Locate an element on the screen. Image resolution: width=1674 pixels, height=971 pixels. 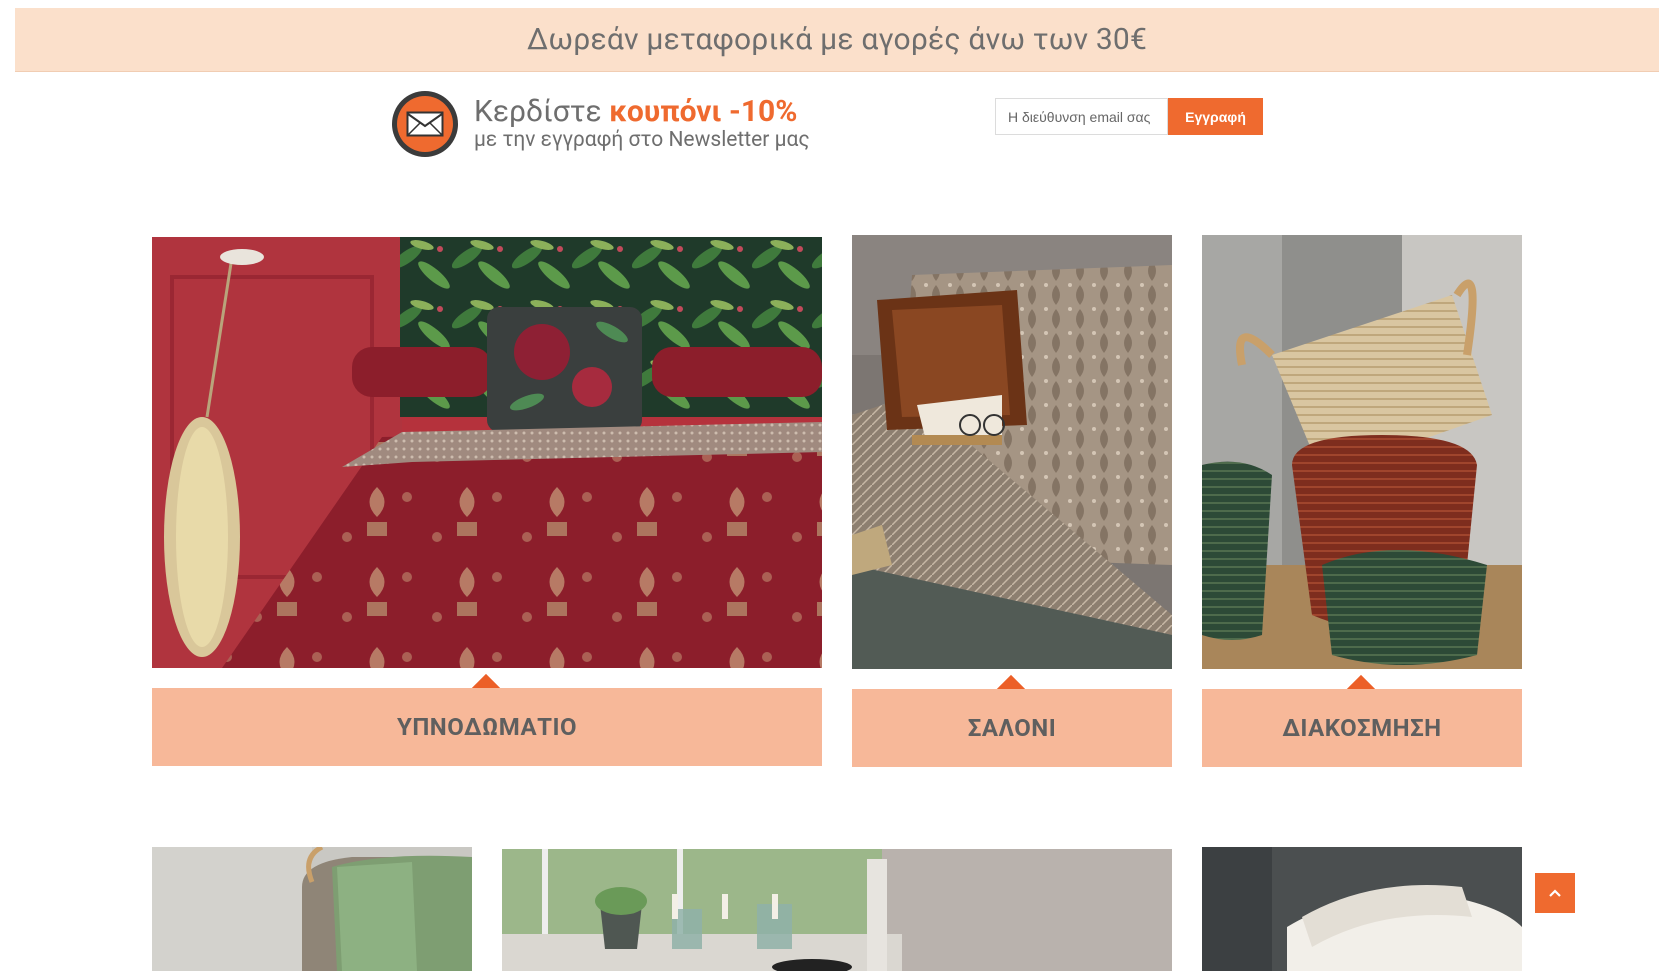
newsletter-subtitle: με την εγγραφή στο Newsletter μας is located at coordinates (642, 140).